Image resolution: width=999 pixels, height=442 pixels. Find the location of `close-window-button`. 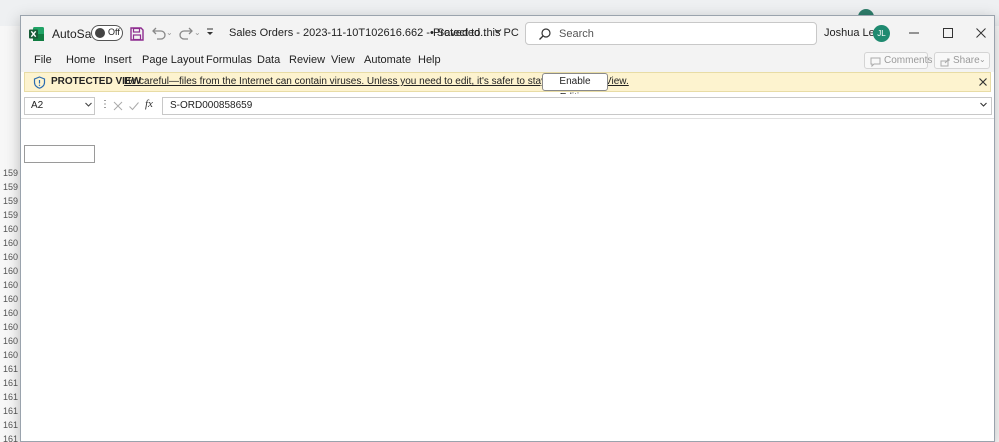

close-window-button is located at coordinates (981, 33).